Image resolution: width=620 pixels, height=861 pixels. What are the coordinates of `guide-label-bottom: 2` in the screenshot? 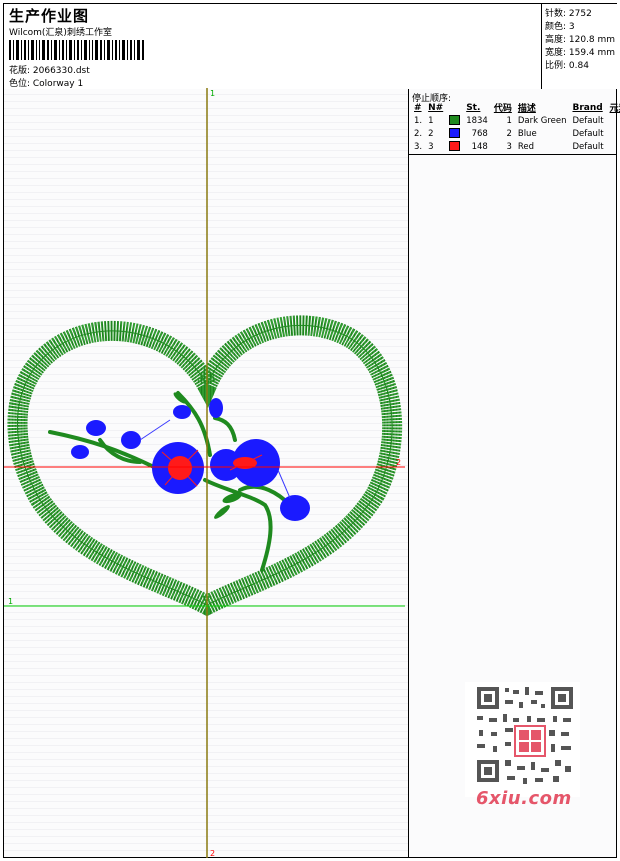 It's located at (212, 853).